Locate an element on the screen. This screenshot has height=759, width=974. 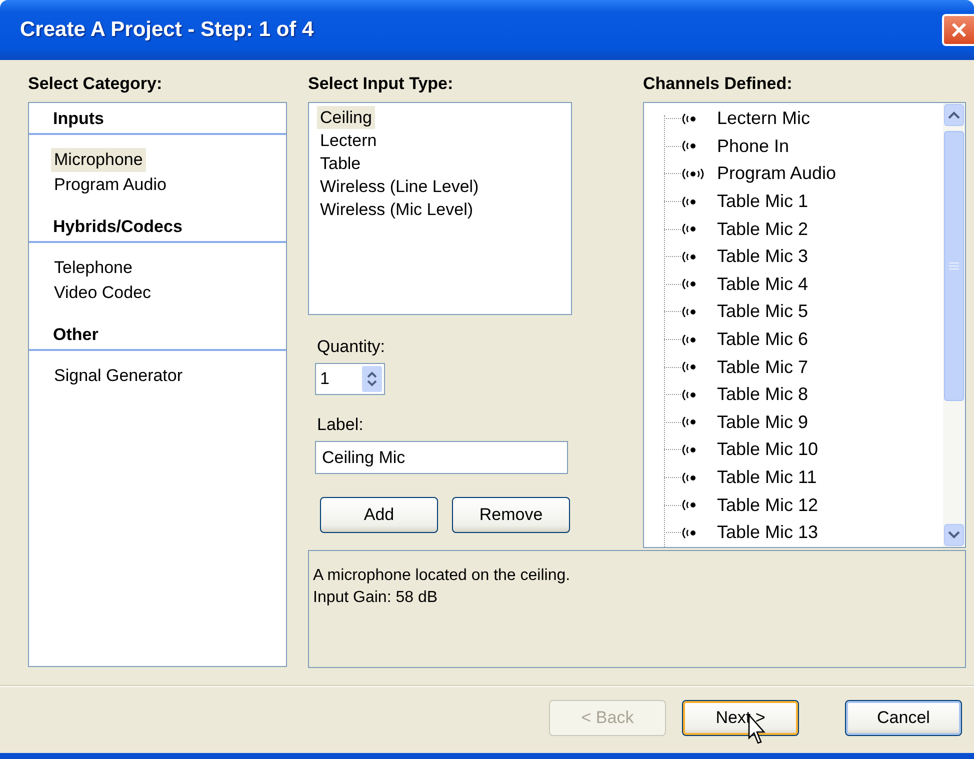
close-icon is located at coordinates (959, 30).